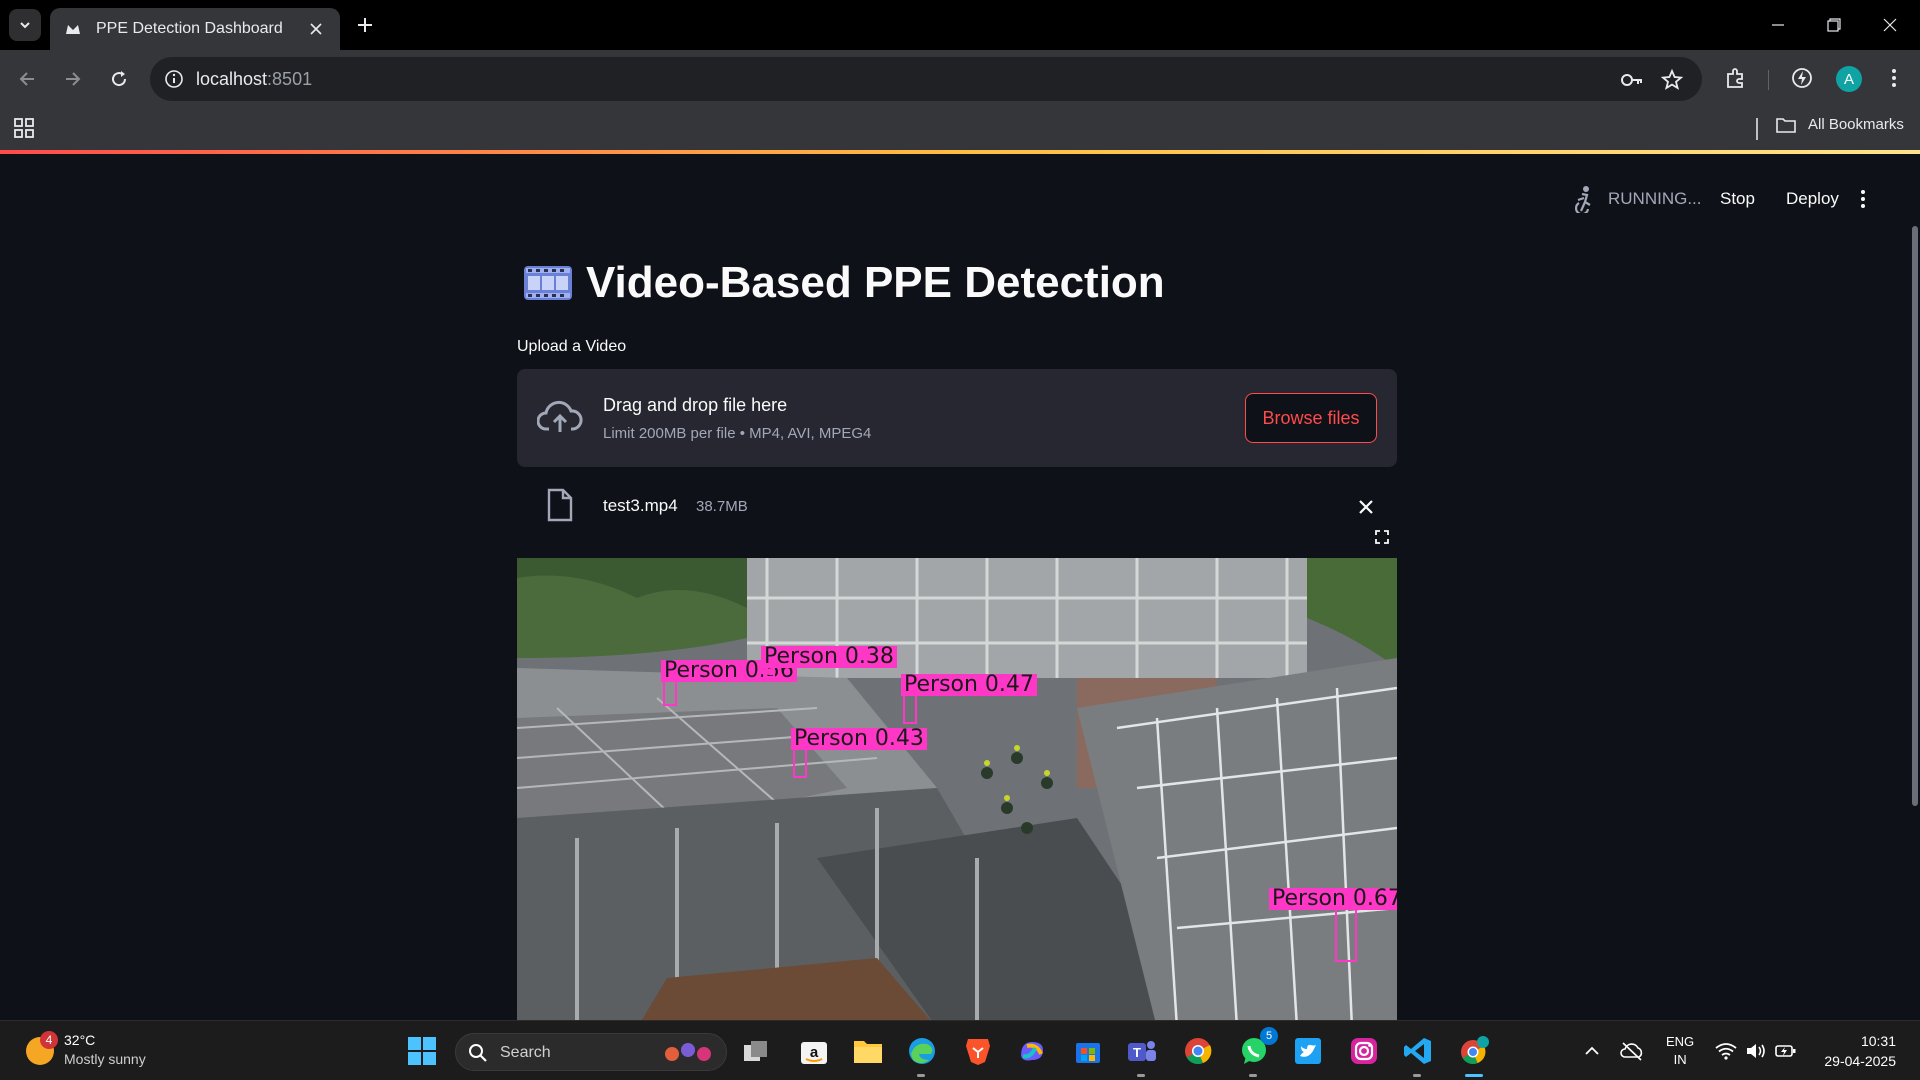 This screenshot has width=1920, height=1080. I want to click on taskbar-clock: 10:31 29-04-2025, so click(1853, 1051).